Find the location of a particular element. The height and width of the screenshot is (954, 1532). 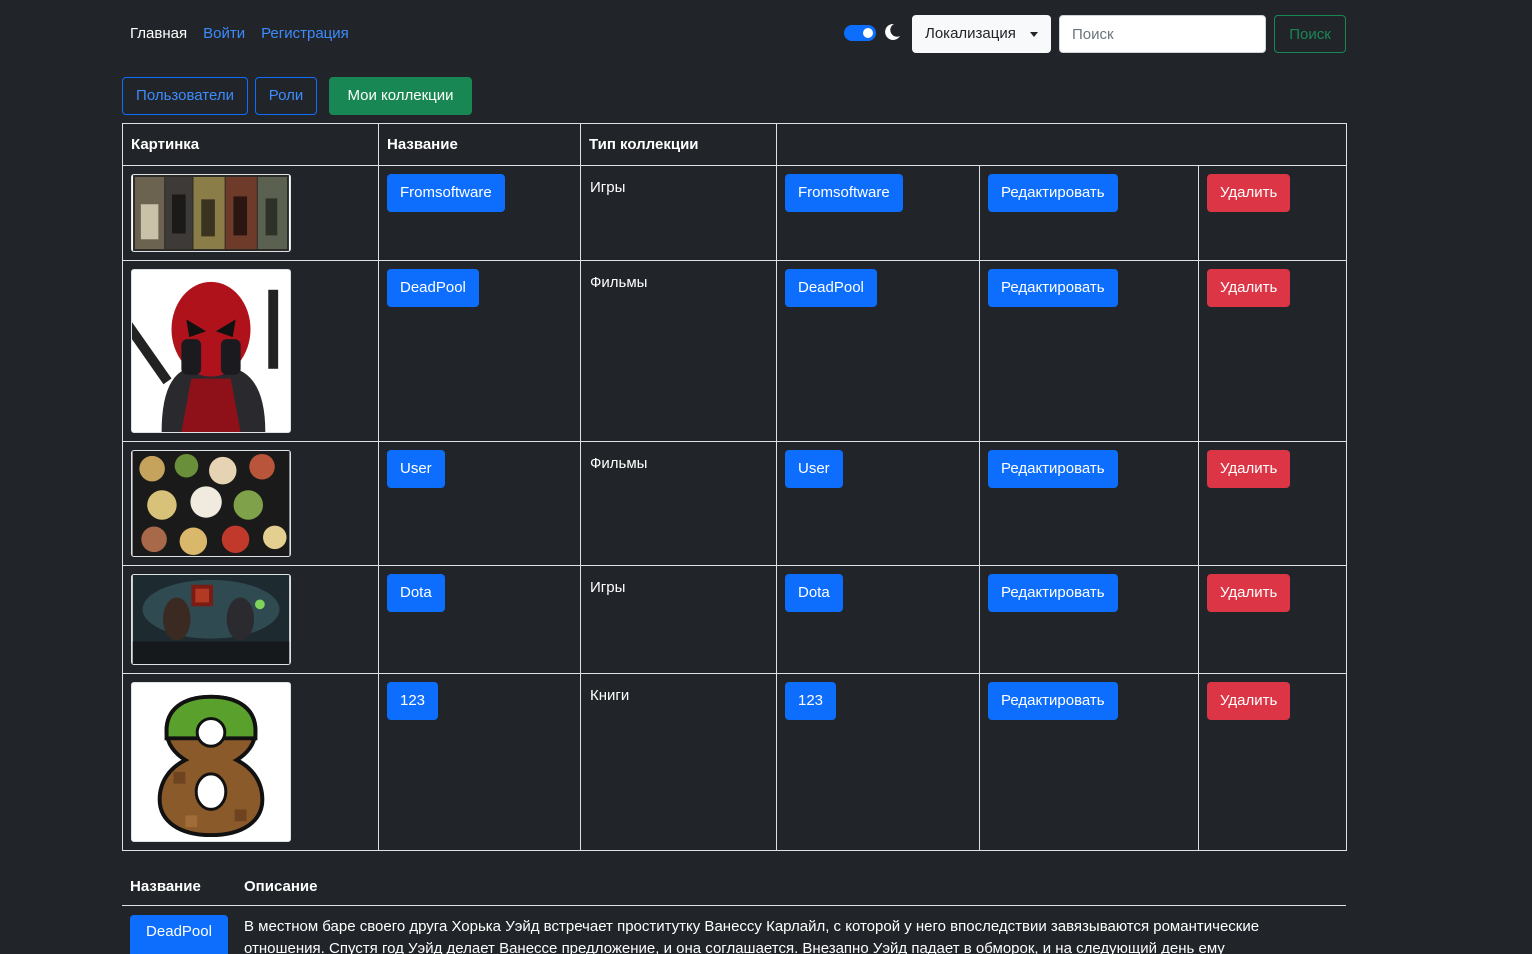

collection-name-button: DeadPool is located at coordinates (433, 288).